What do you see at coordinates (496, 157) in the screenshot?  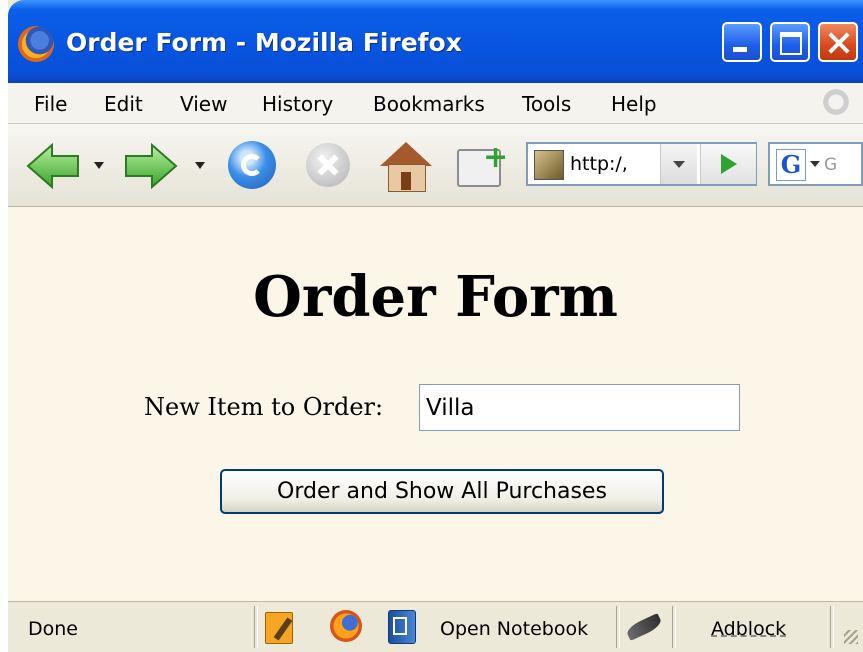 I see `plus-icon: +` at bounding box center [496, 157].